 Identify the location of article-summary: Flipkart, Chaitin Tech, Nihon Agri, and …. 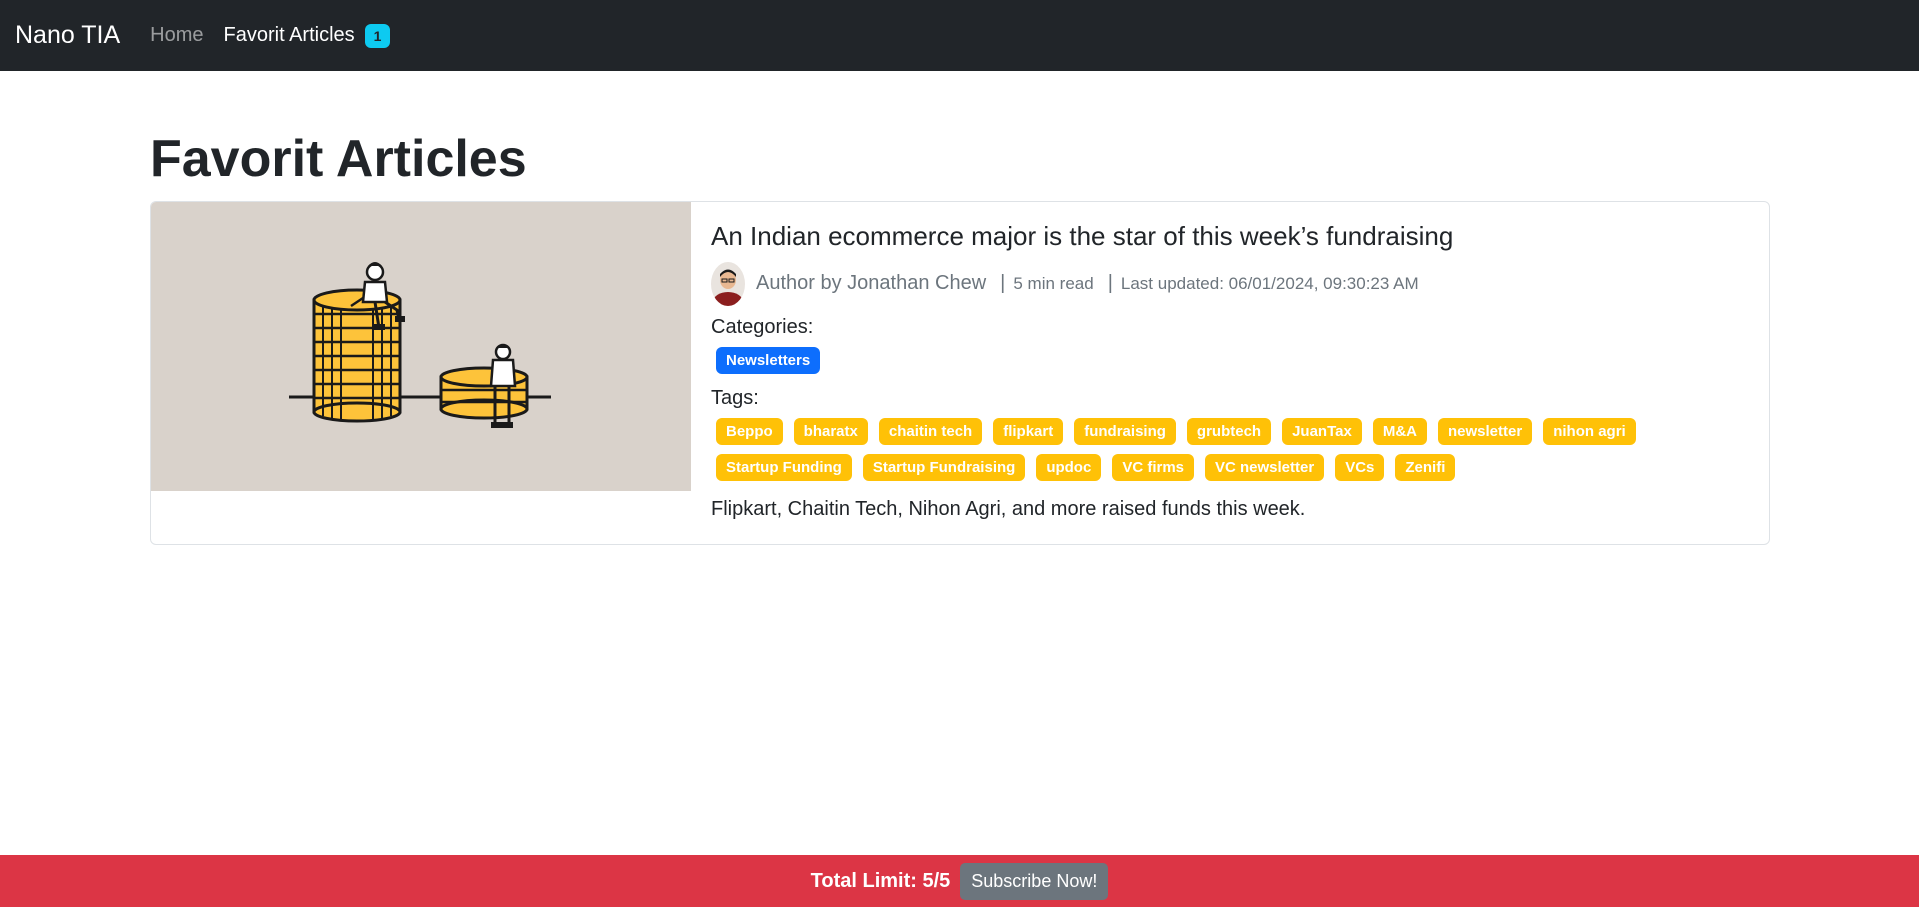
(1008, 509).